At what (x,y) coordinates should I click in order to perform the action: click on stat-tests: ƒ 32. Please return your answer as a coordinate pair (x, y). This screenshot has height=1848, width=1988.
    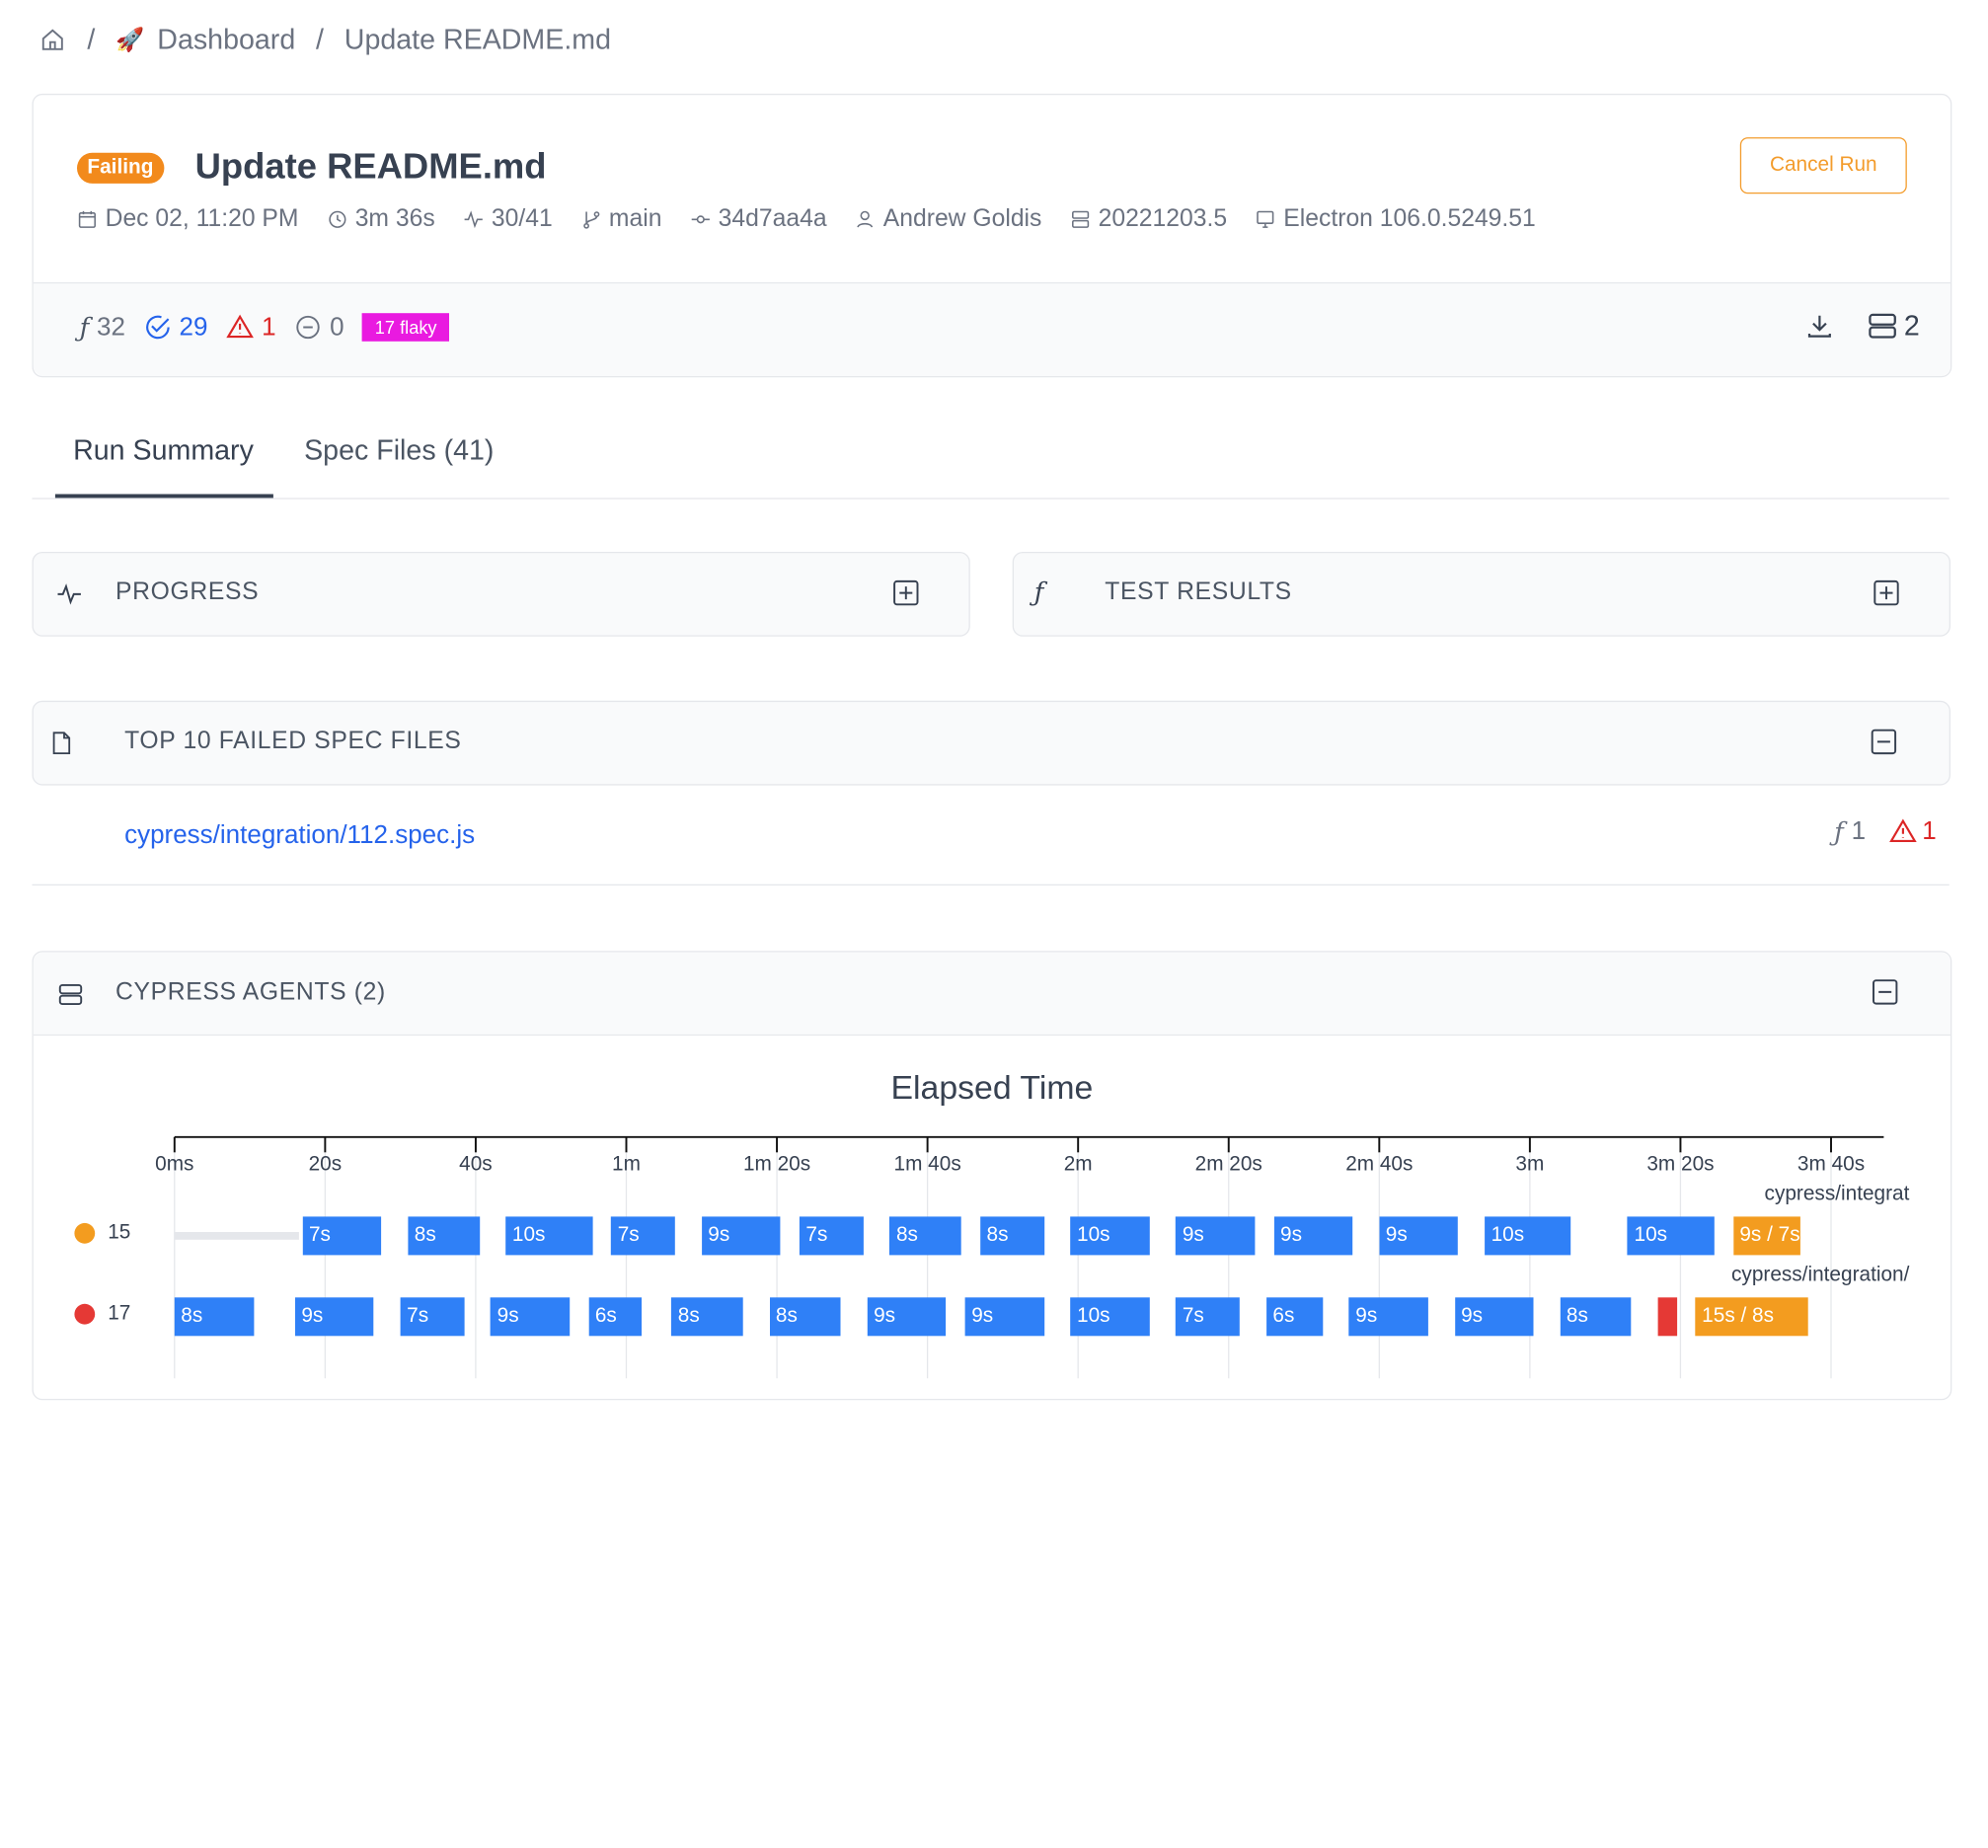
    Looking at the image, I should click on (102, 327).